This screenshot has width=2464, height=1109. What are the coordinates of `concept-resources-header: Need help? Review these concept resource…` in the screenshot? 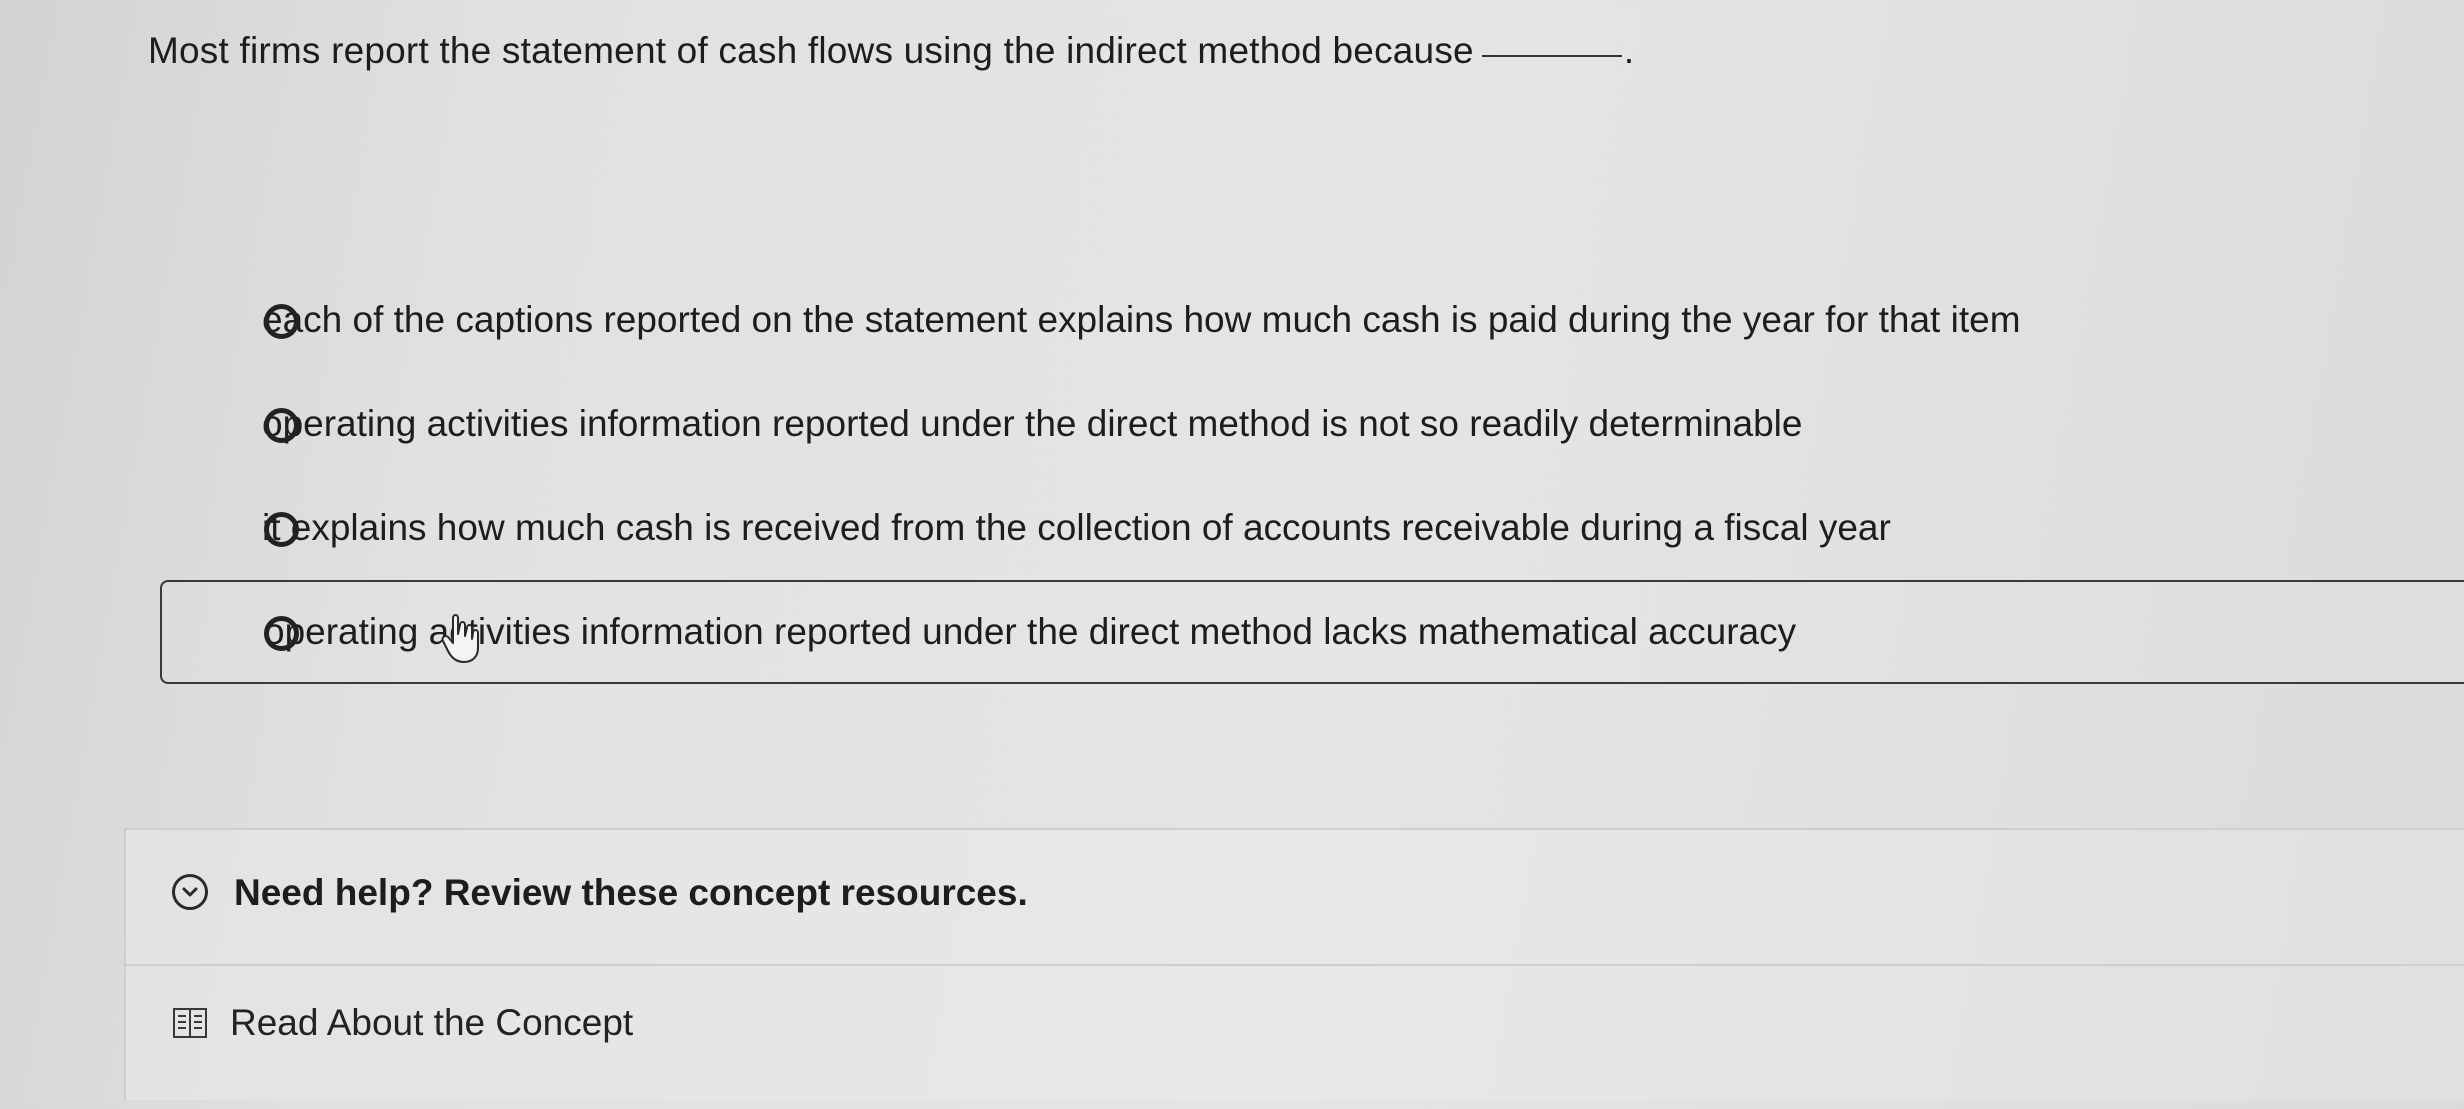 It's located at (1295, 898).